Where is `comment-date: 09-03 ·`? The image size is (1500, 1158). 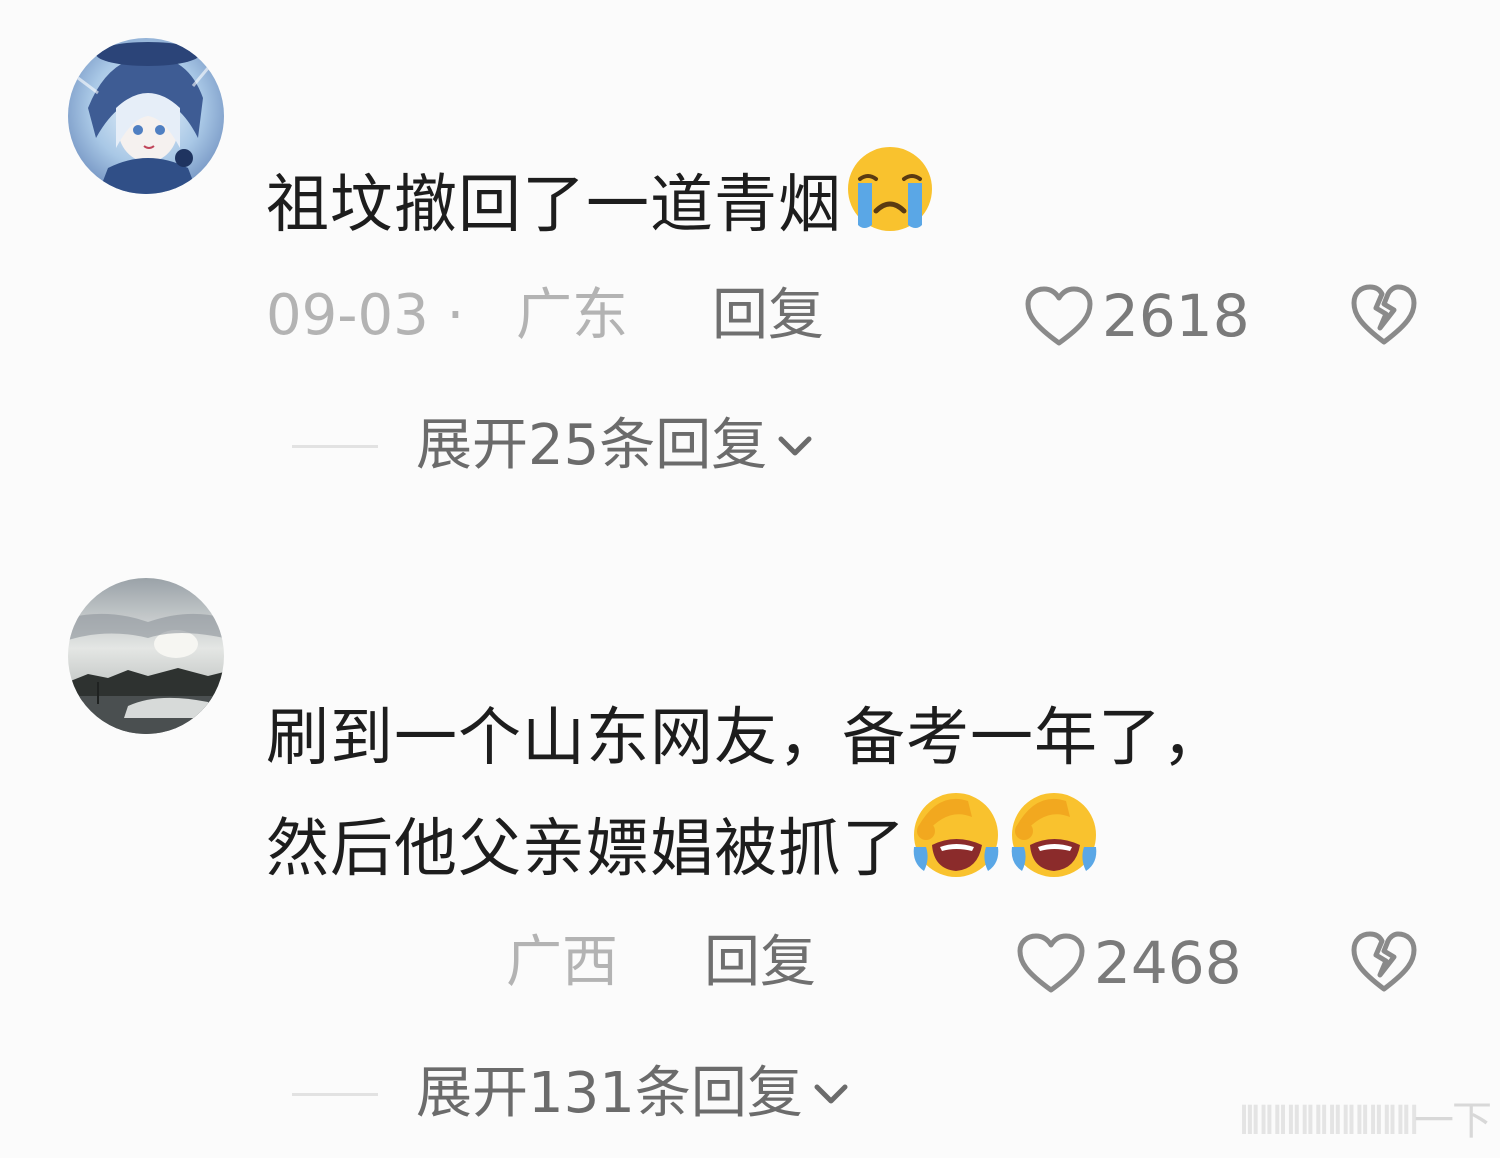
comment-date: 09-03 · is located at coordinates (365, 315).